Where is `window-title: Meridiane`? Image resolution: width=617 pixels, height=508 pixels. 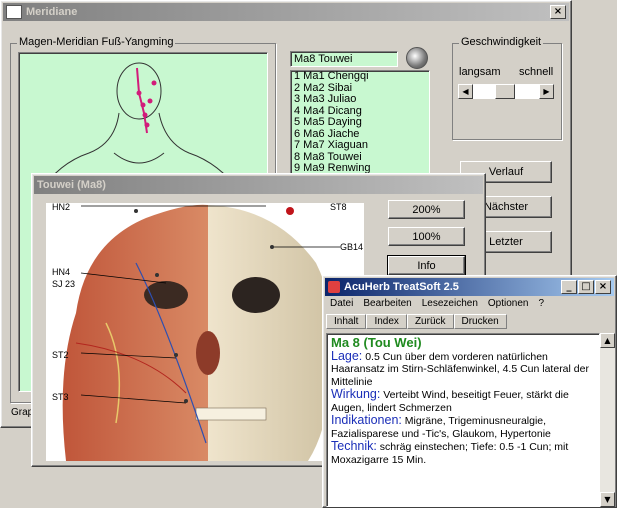
window-title: Meridiane is located at coordinates (52, 12).